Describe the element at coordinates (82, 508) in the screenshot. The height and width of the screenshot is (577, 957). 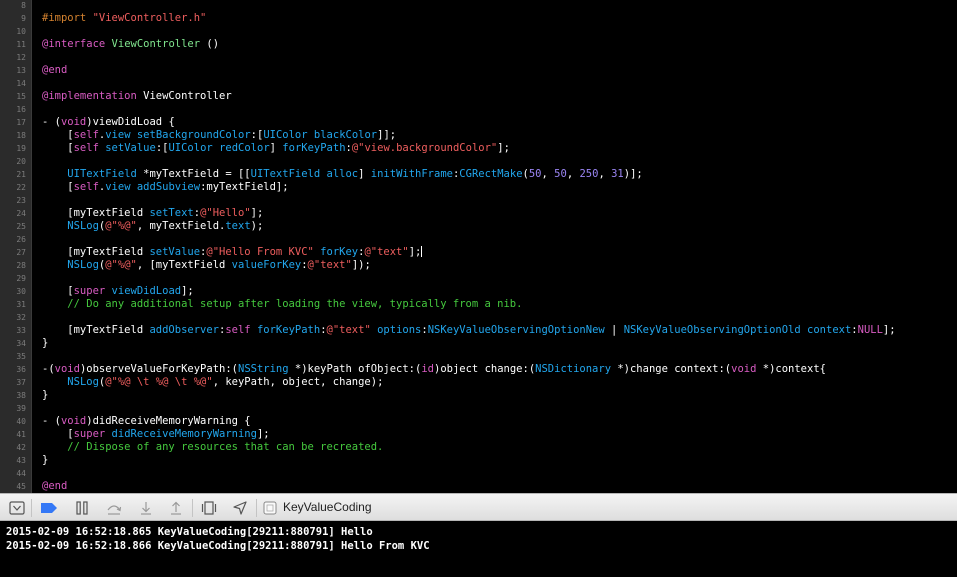
I see `pause-button` at that location.